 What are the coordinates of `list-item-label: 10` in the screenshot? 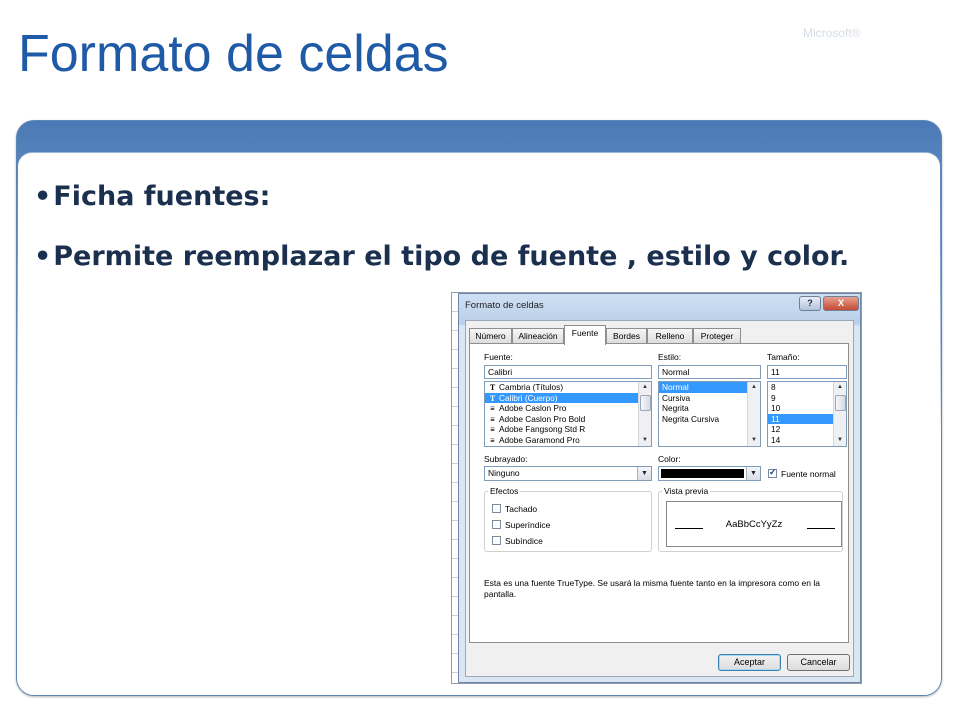 It's located at (776, 408).